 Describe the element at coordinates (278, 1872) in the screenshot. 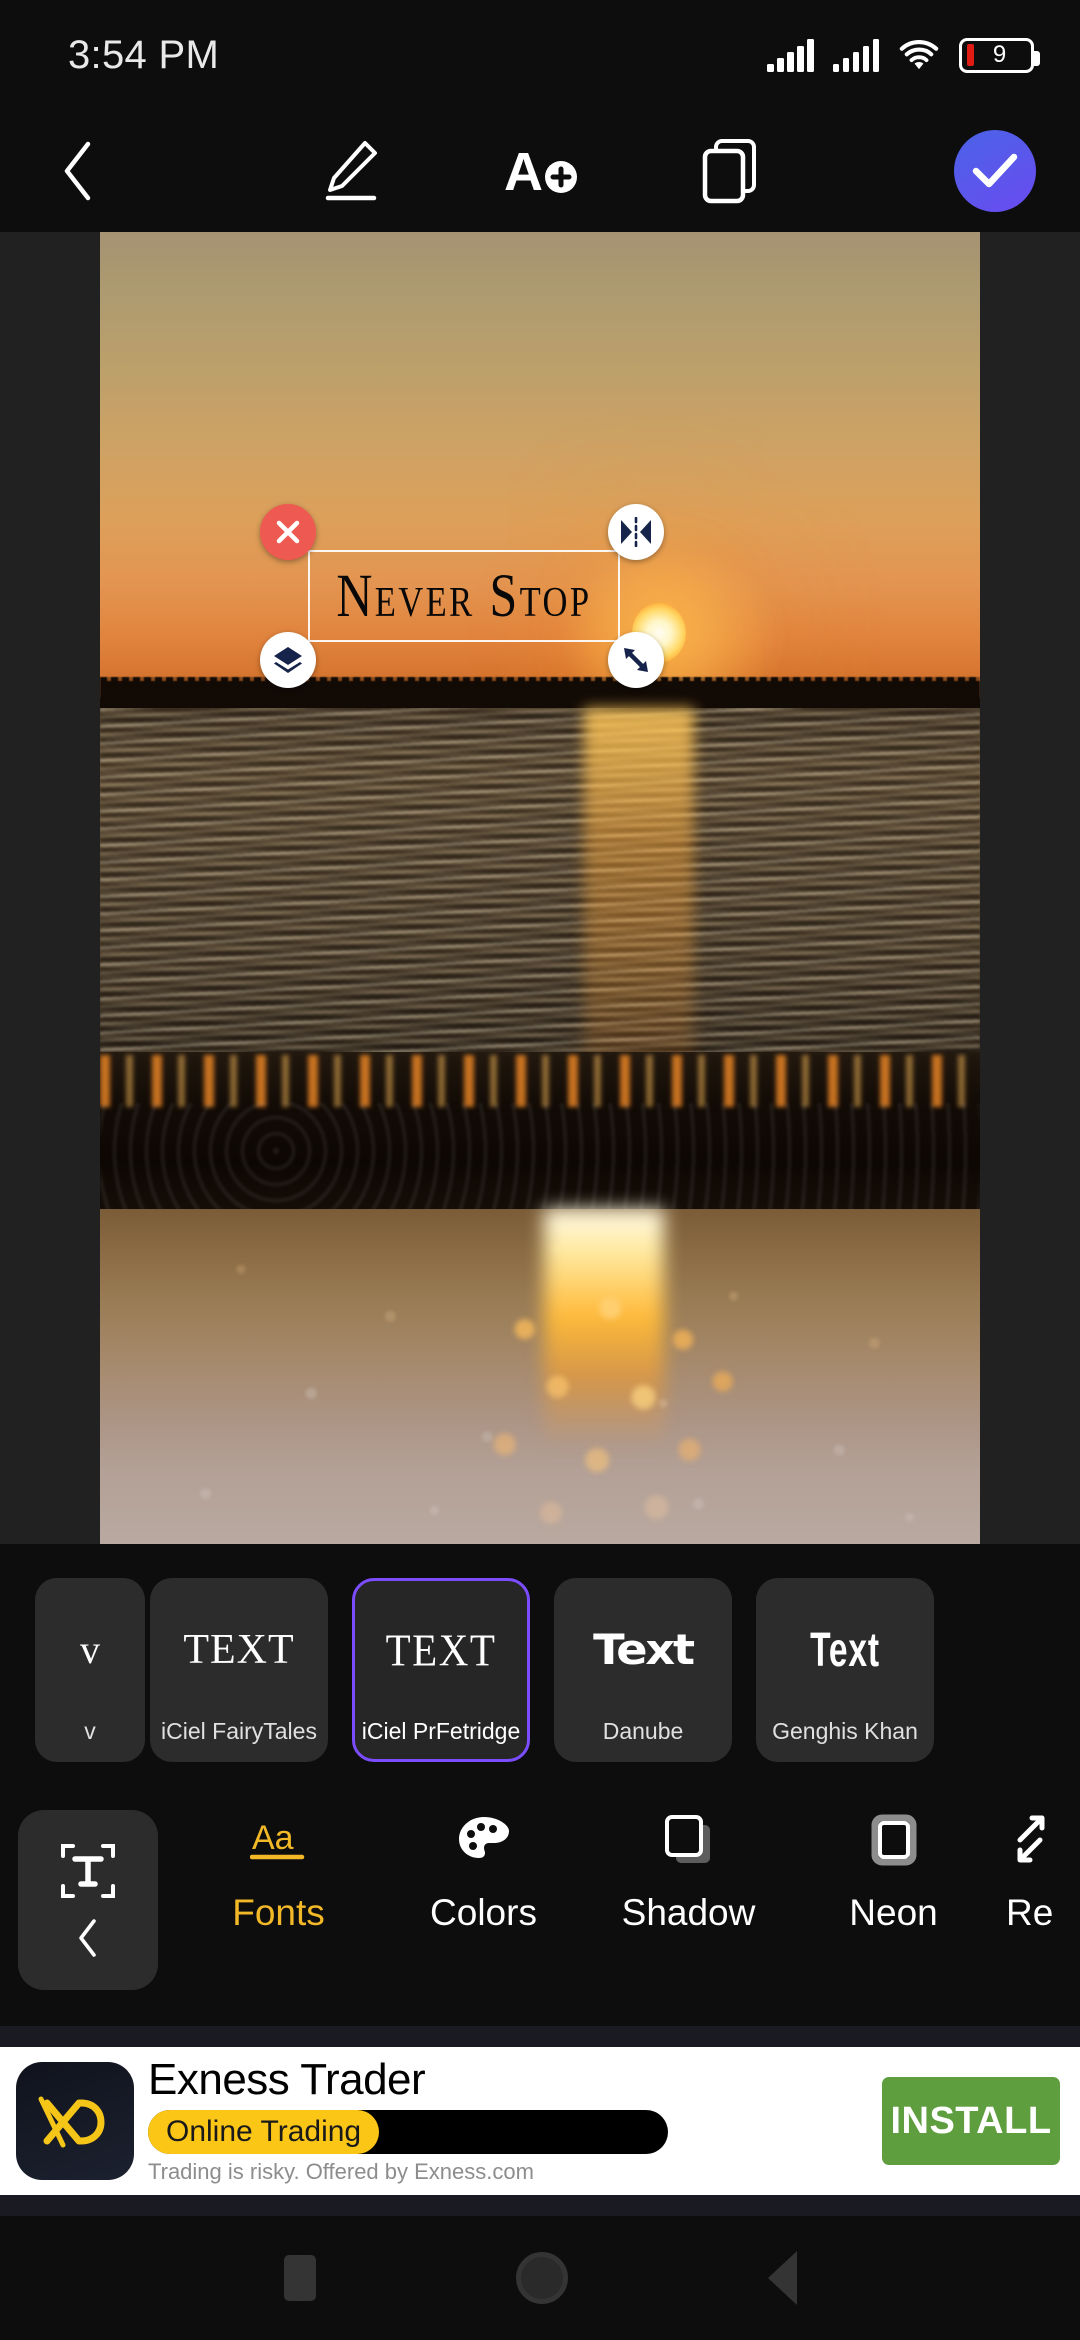

I see `tool-fonts: Aa Fonts` at that location.